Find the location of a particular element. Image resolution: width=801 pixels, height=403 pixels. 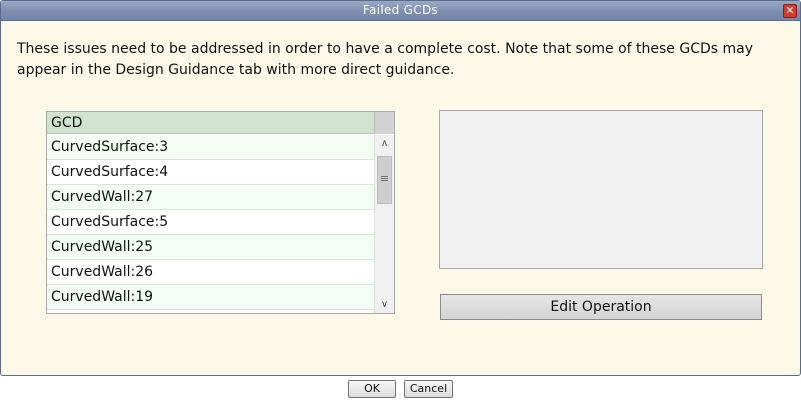

title-bar: Failed GCDs ✕ is located at coordinates (400, 11).